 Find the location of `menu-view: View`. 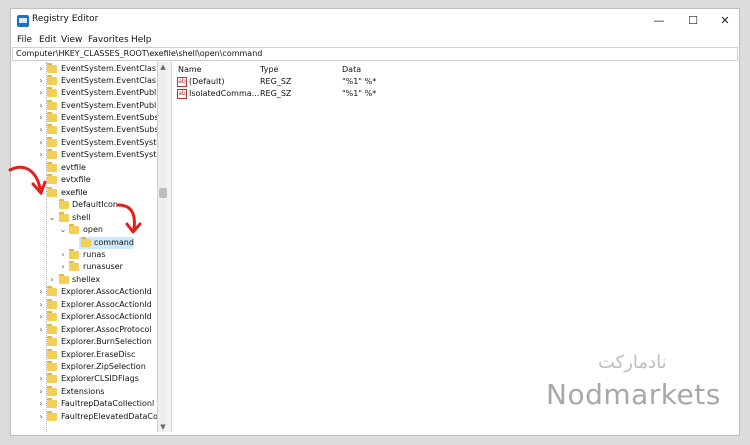

menu-view: View is located at coordinates (71, 40).